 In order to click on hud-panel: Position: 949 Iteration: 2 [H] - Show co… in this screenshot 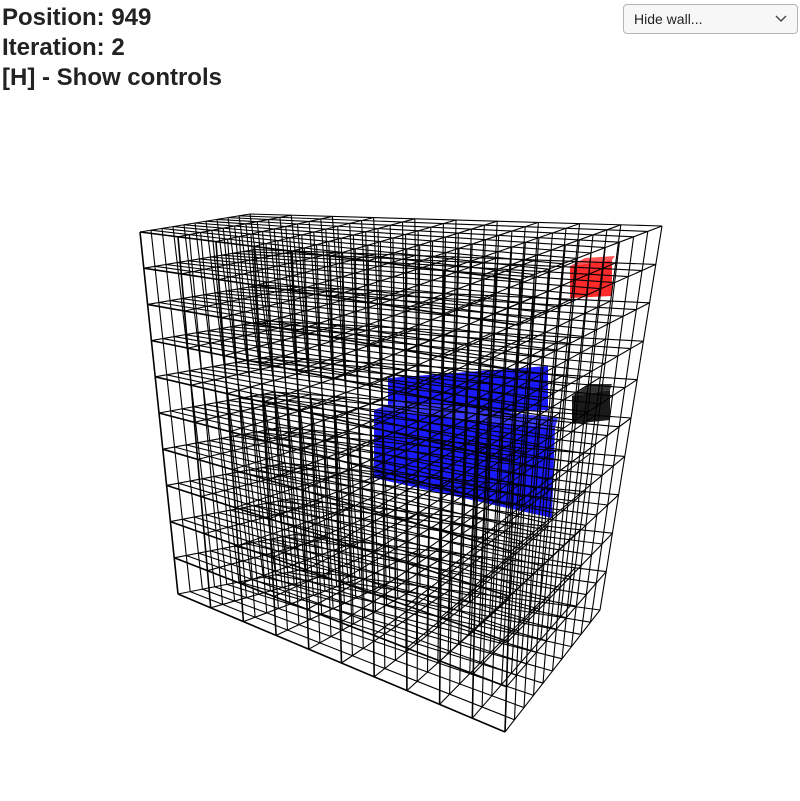, I will do `click(112, 48)`.